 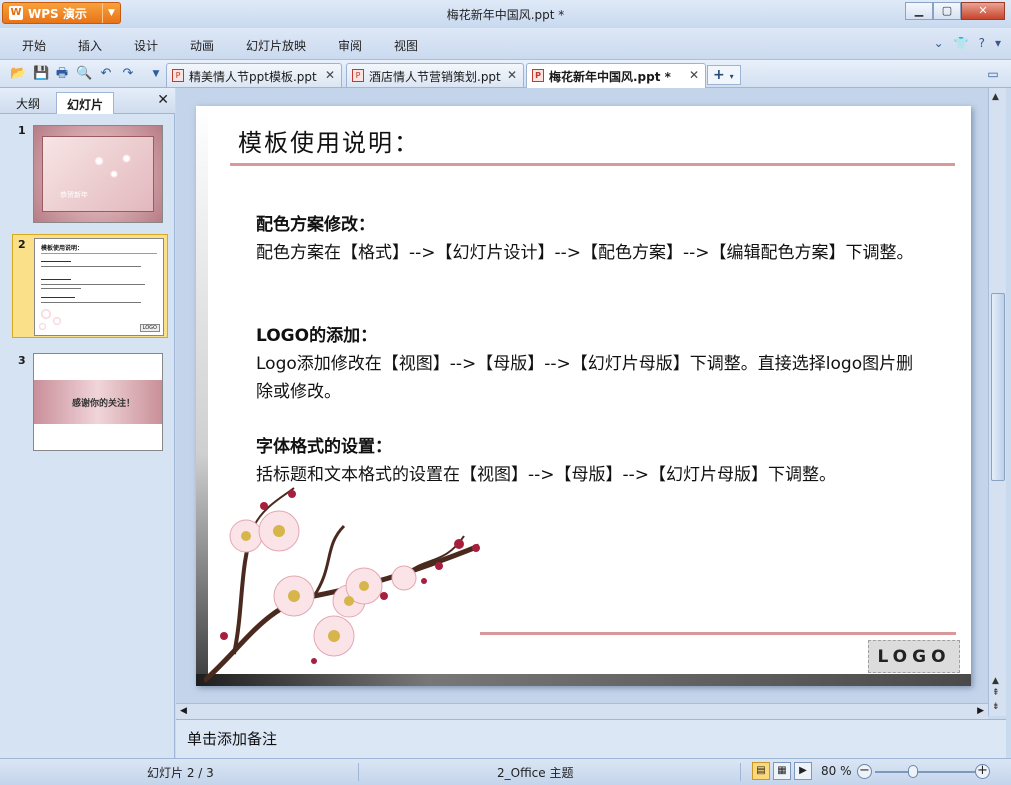 What do you see at coordinates (836, 771) in the screenshot?
I see `zoom-level: 80 %` at bounding box center [836, 771].